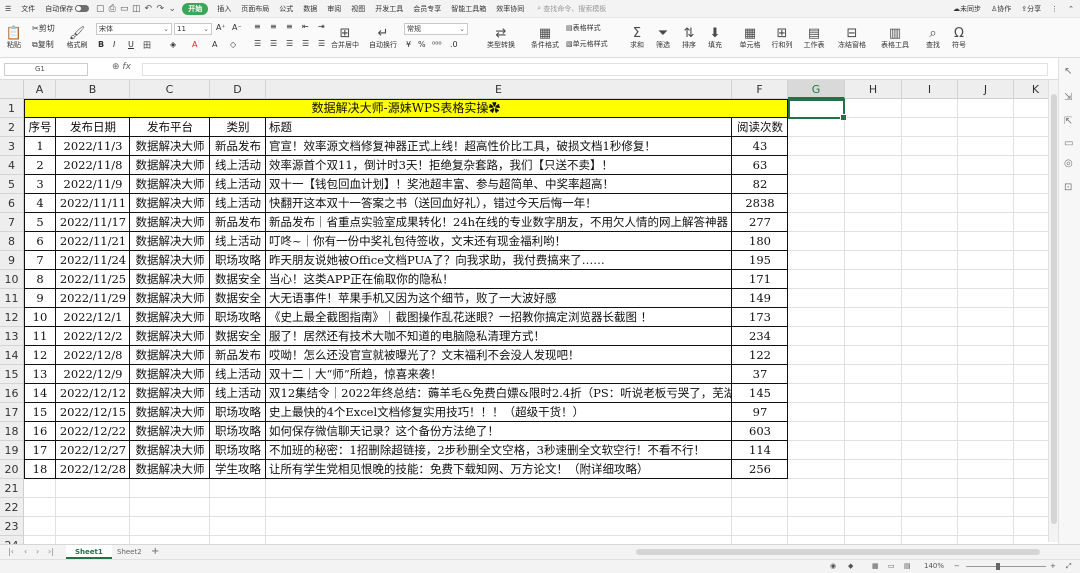 The image size is (1080, 573). What do you see at coordinates (89, 552) in the screenshot?
I see `sheet-tab-sheet1: Sheet1` at bounding box center [89, 552].